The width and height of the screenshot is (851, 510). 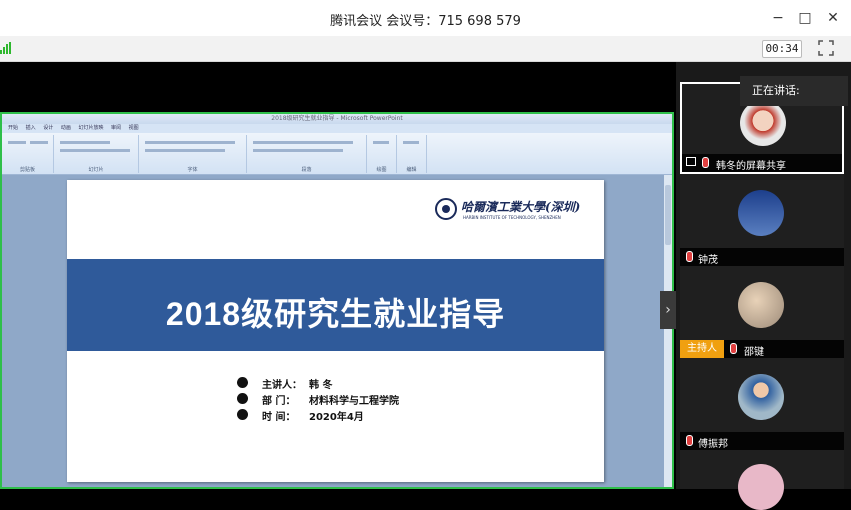 I want to click on info-value: 2020年4月, so click(x=336, y=417).